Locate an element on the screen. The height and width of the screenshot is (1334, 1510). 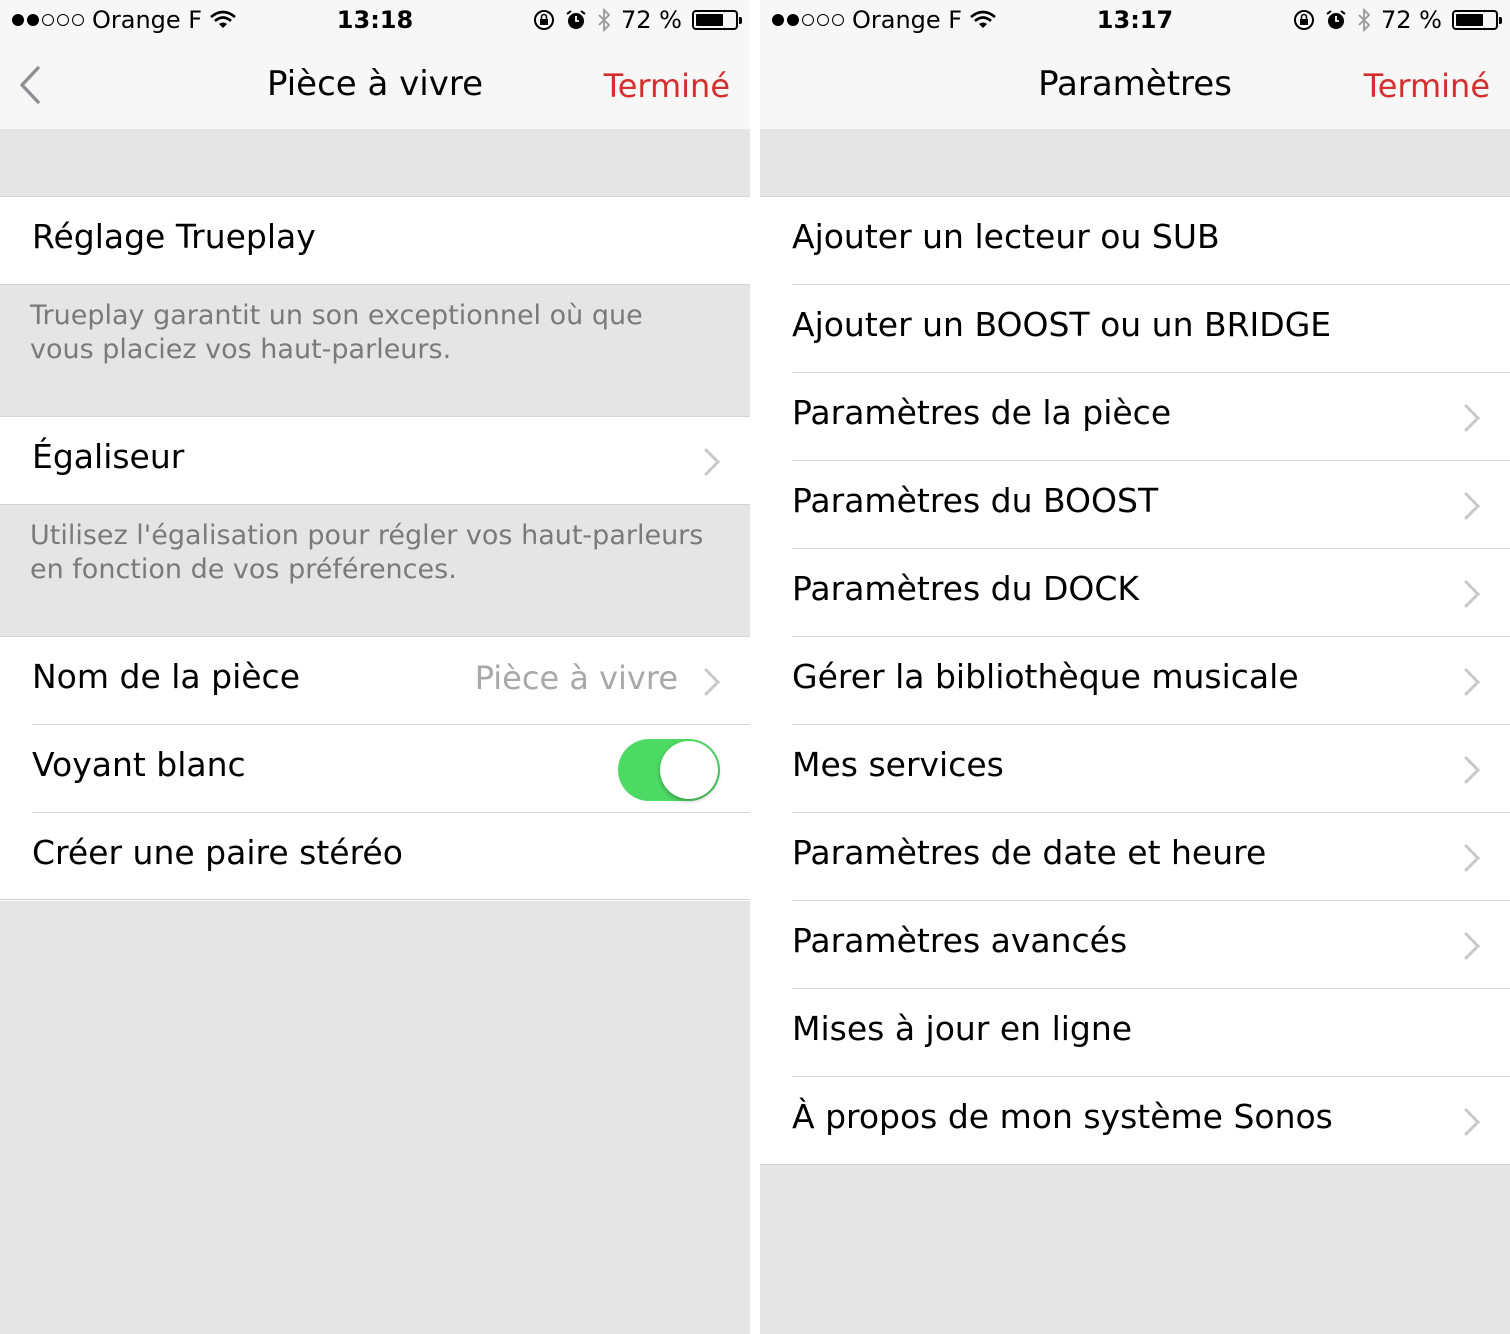
settings-item: Gérer la bibliothèque musicale is located at coordinates (1135, 681).